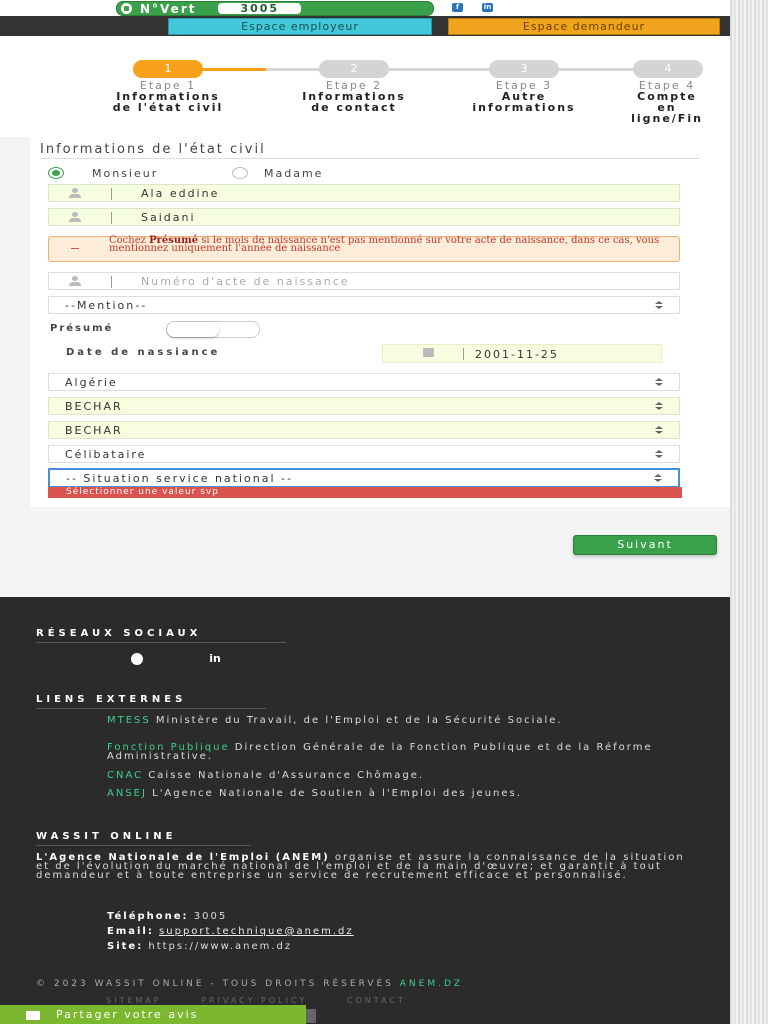  I want to click on commune-select: BECHAR, so click(364, 430).